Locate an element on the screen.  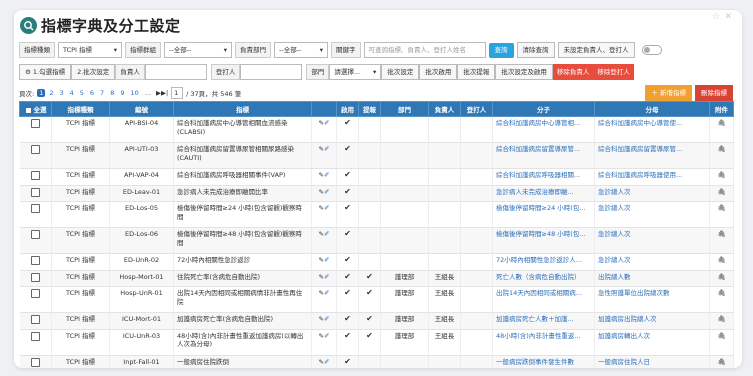
batch-enable-button: 批次啟用 is located at coordinates (438, 72).